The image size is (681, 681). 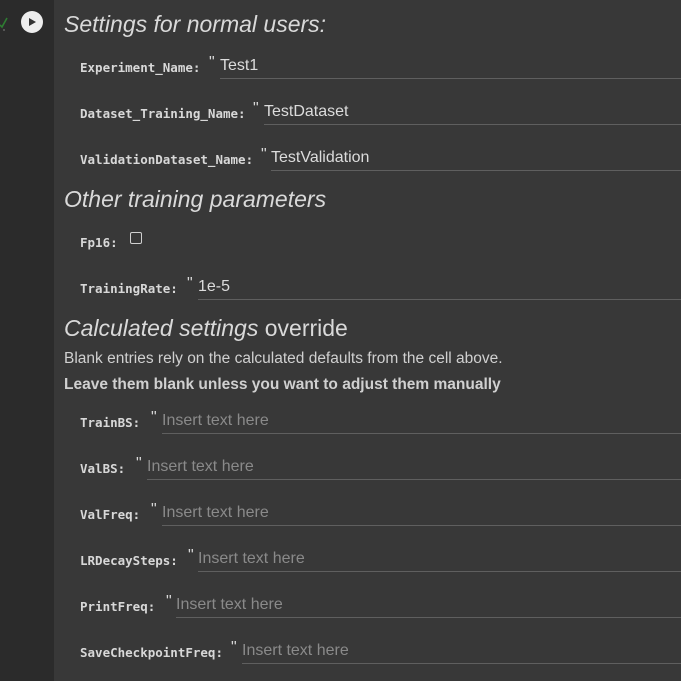 What do you see at coordinates (129, 560) in the screenshot?
I see `lr-decay-steps-label: LRDecaySteps:` at bounding box center [129, 560].